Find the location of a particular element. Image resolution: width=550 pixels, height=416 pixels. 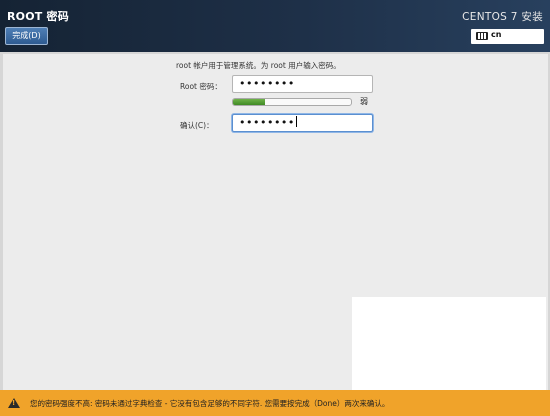

done-button: 完成(D) is located at coordinates (26, 36).